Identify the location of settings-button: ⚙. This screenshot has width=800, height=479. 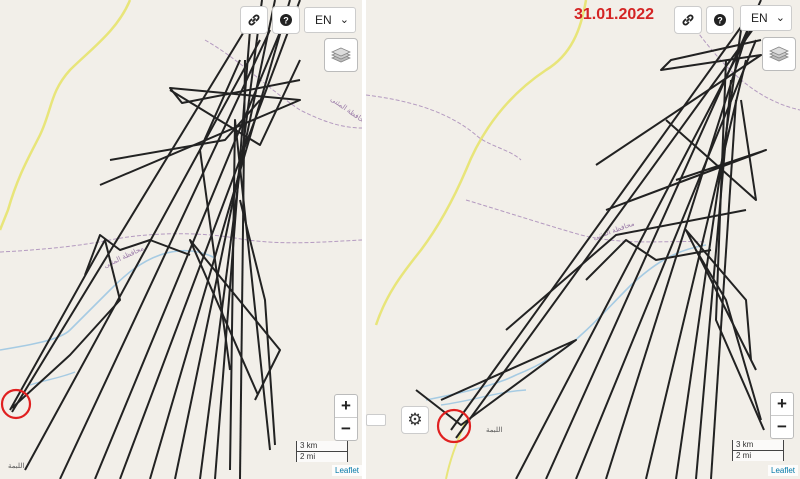
(415, 420).